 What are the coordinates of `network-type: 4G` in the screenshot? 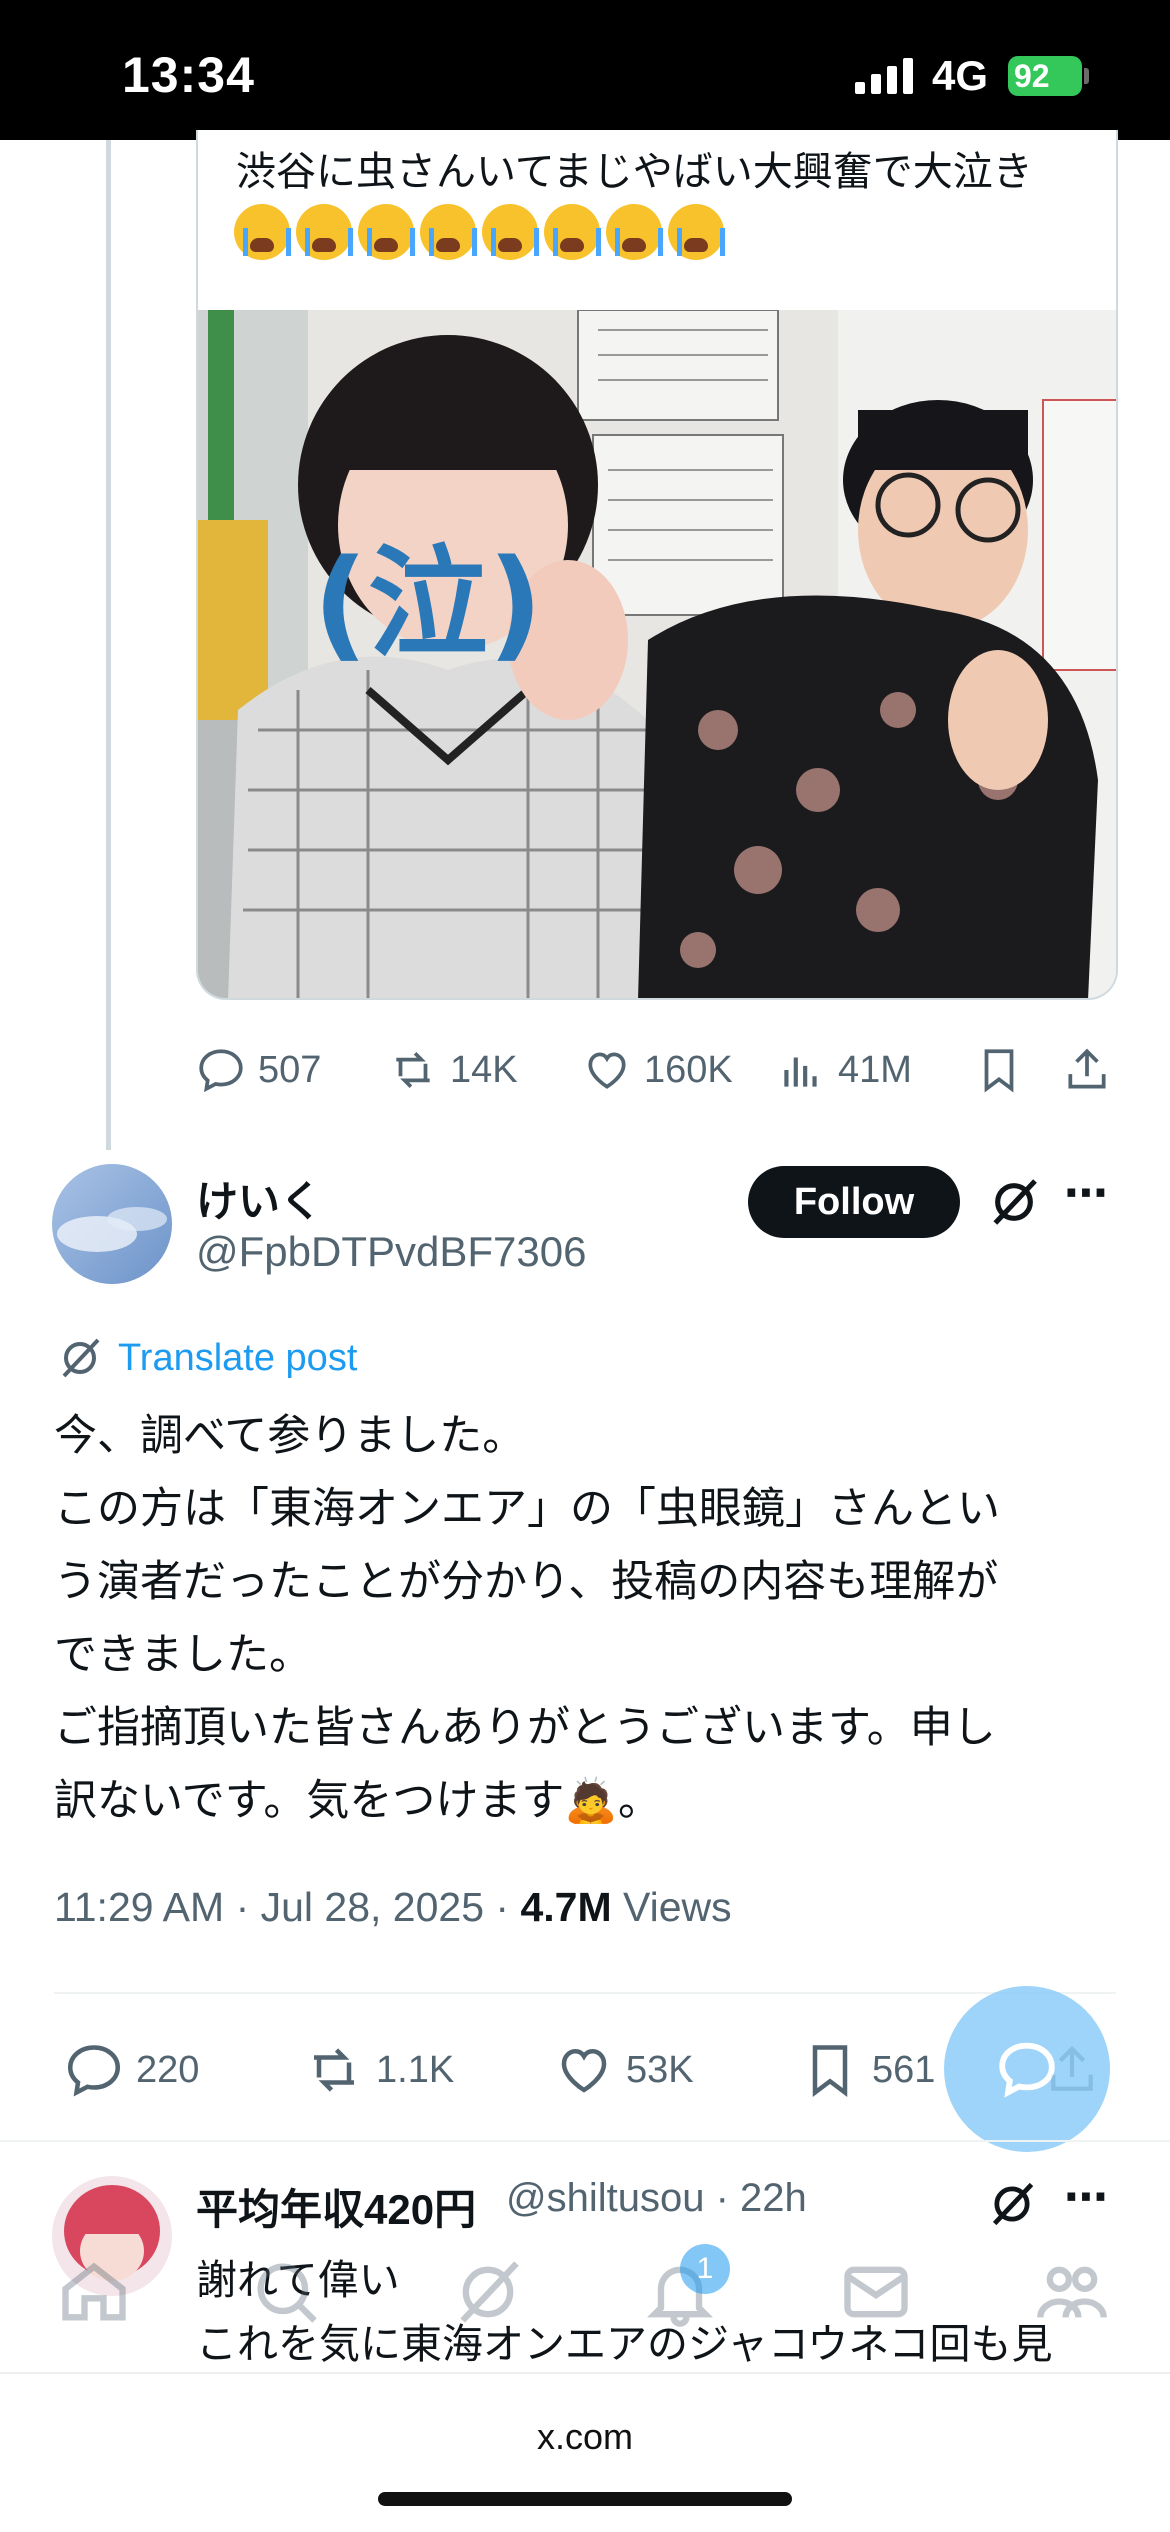 It's located at (960, 75).